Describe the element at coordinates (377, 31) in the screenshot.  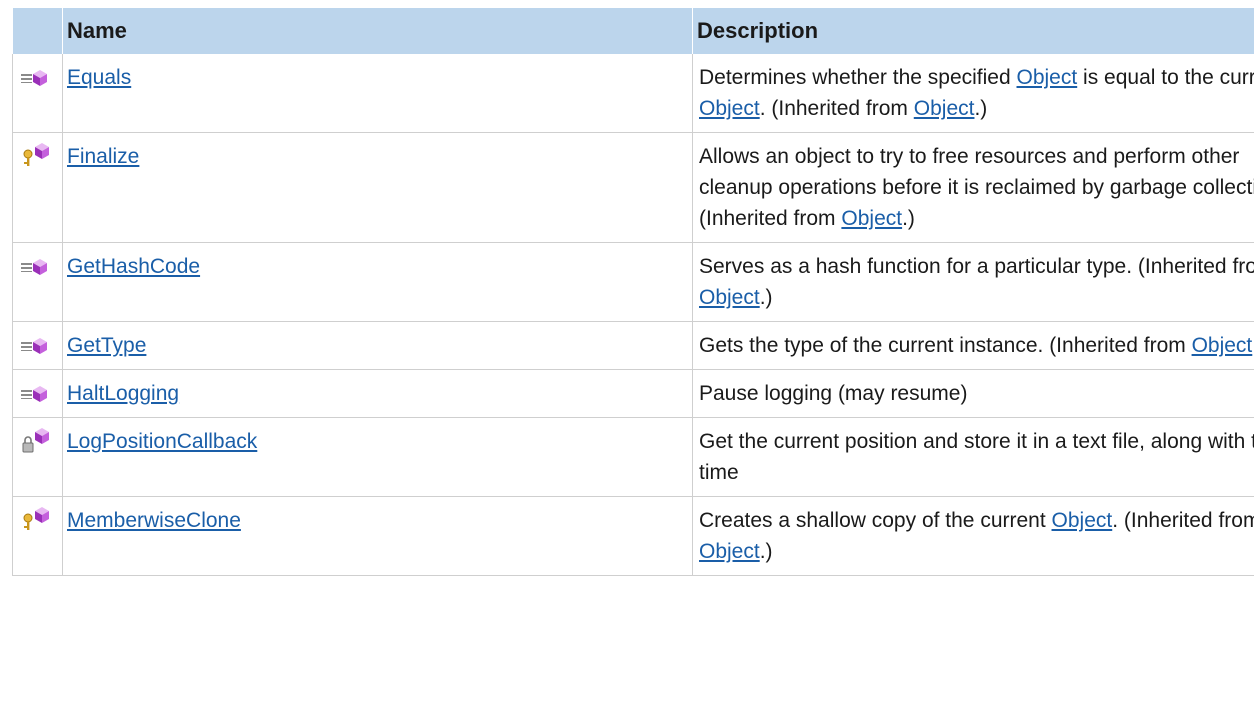
I see `header-name: Name` at that location.